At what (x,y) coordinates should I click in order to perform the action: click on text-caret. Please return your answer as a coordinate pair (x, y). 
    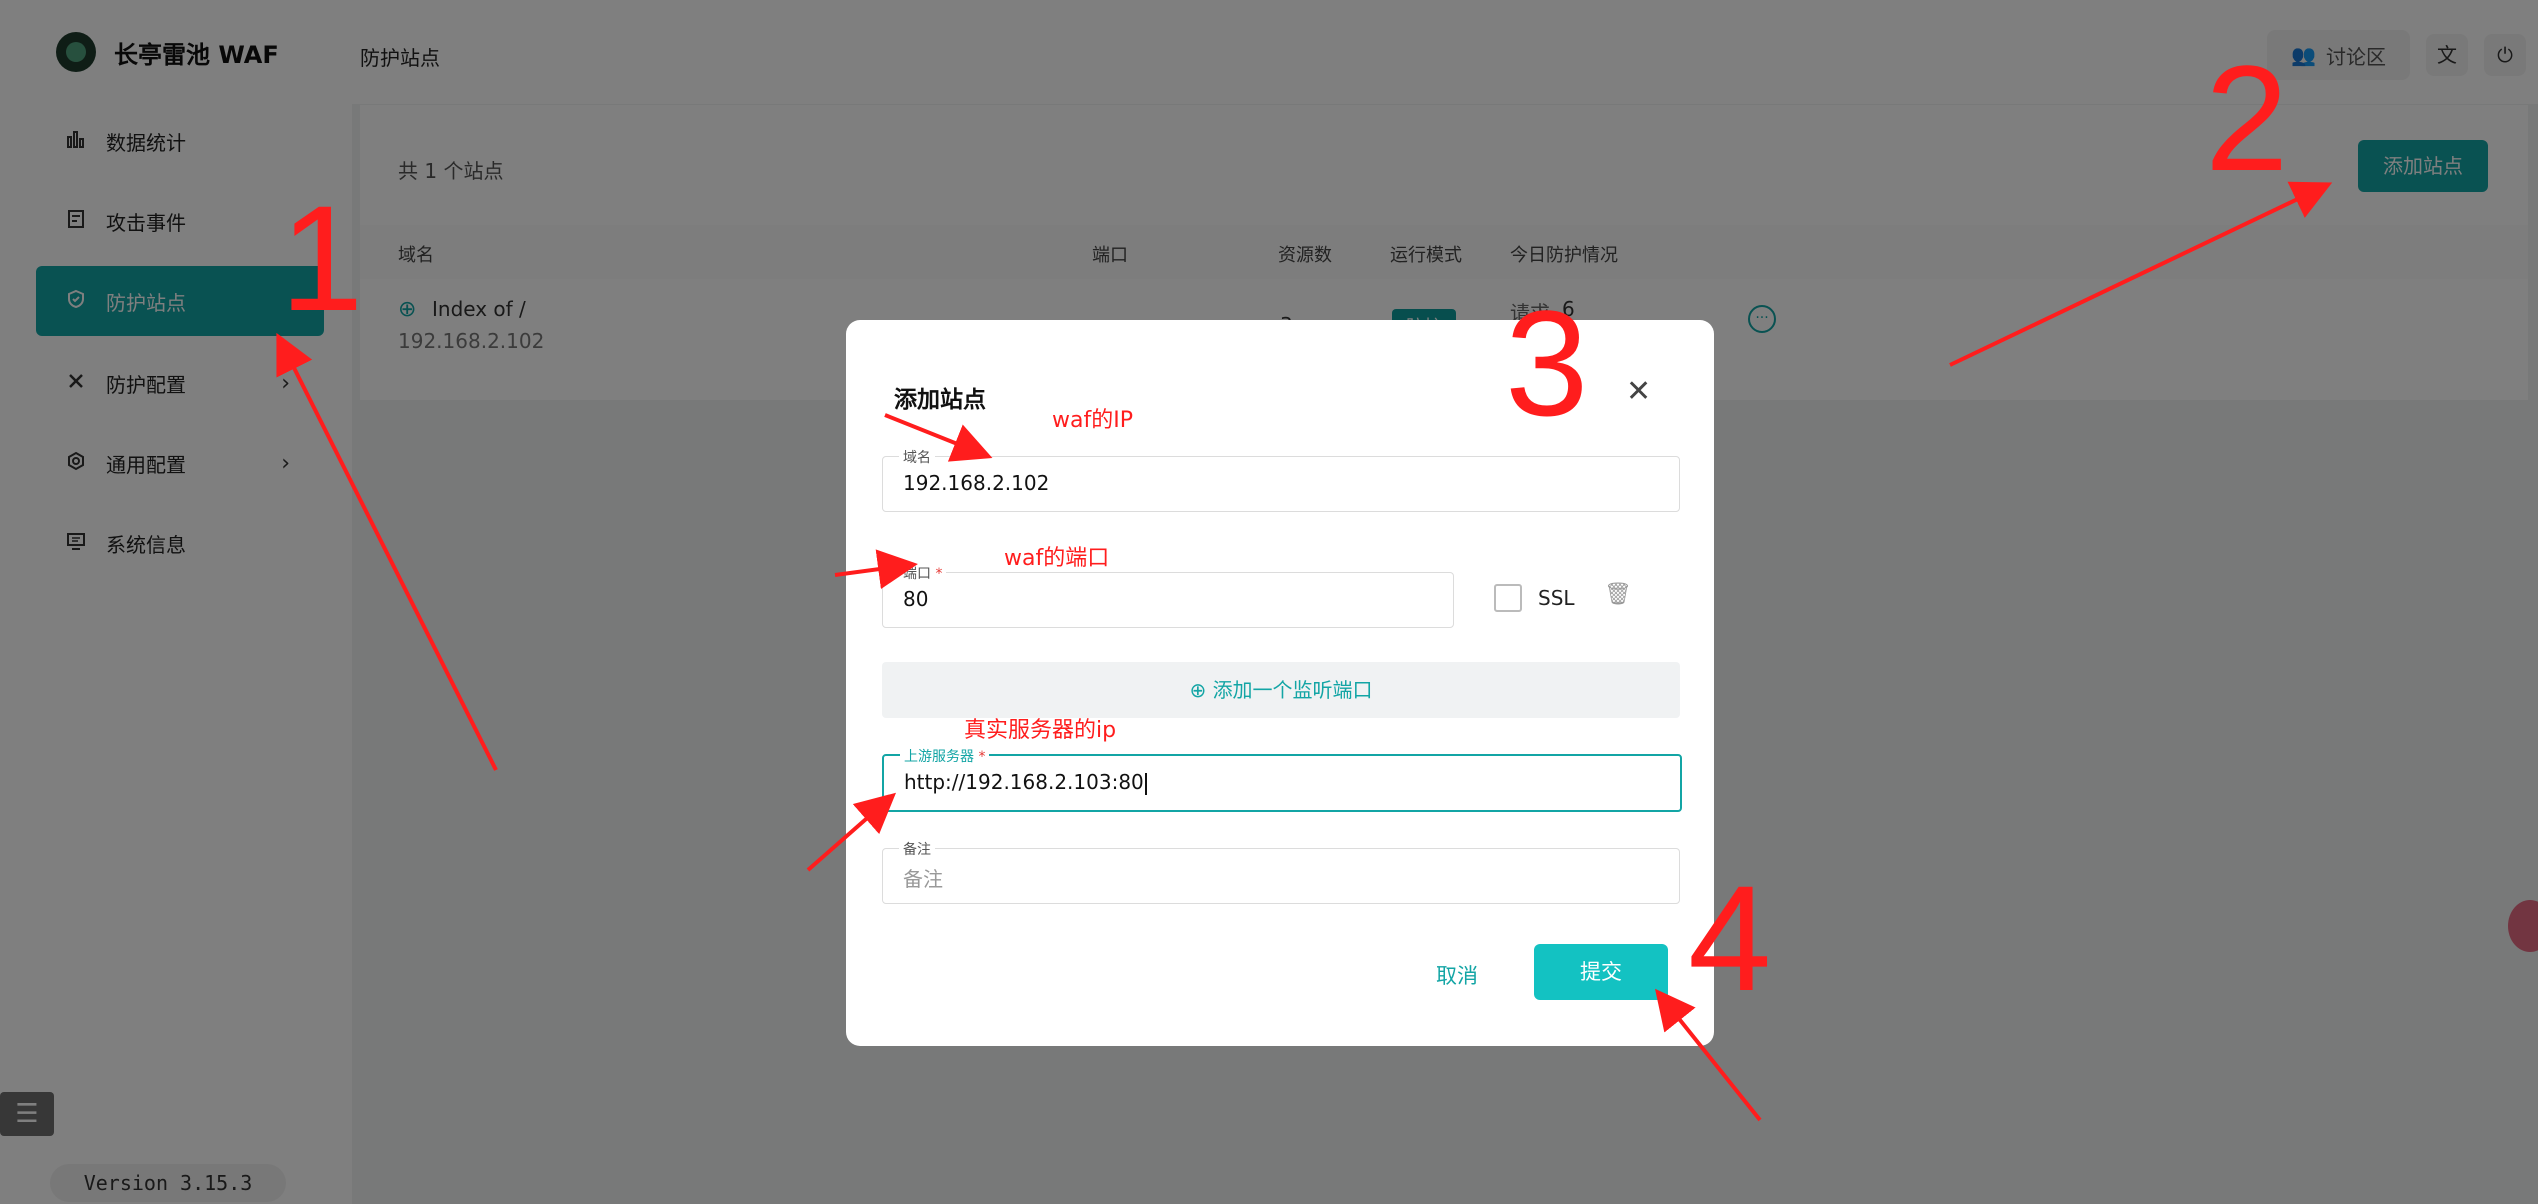
    Looking at the image, I should click on (1145, 783).